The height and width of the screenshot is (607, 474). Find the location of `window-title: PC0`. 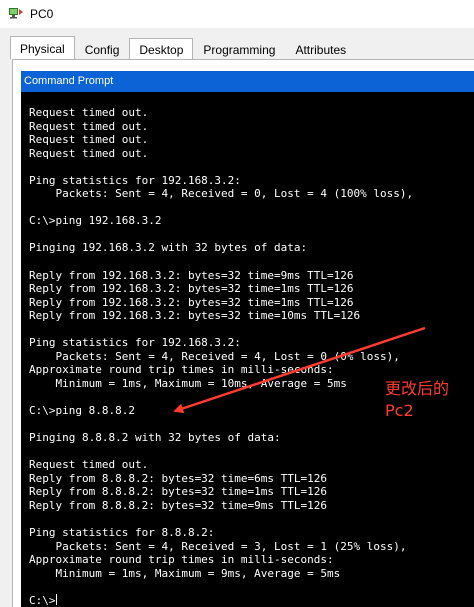

window-title: PC0 is located at coordinates (42, 14).